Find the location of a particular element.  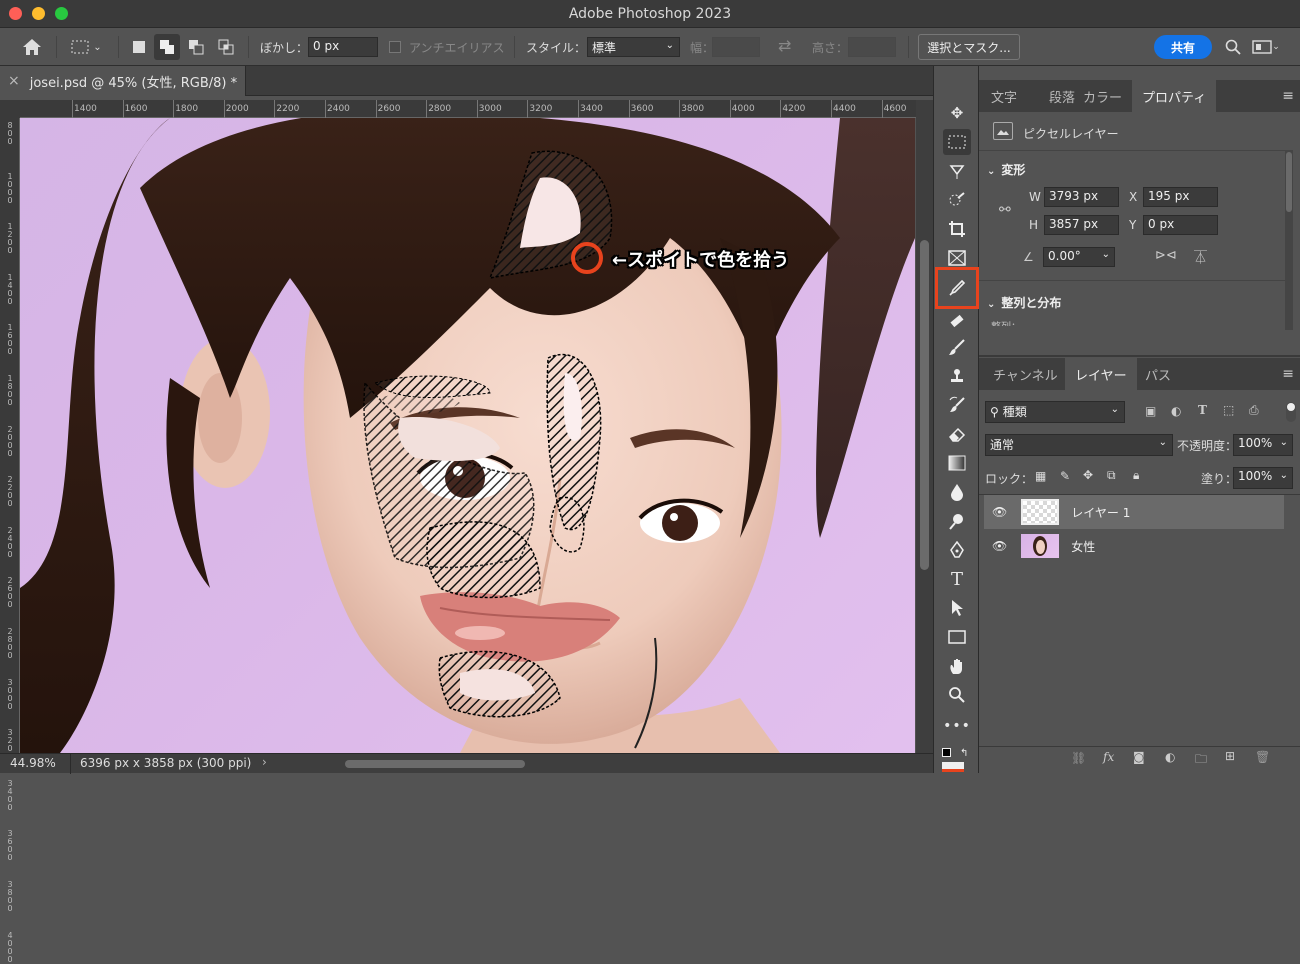

lock-all-icon: 🔒︎ is located at coordinates (1136, 475).